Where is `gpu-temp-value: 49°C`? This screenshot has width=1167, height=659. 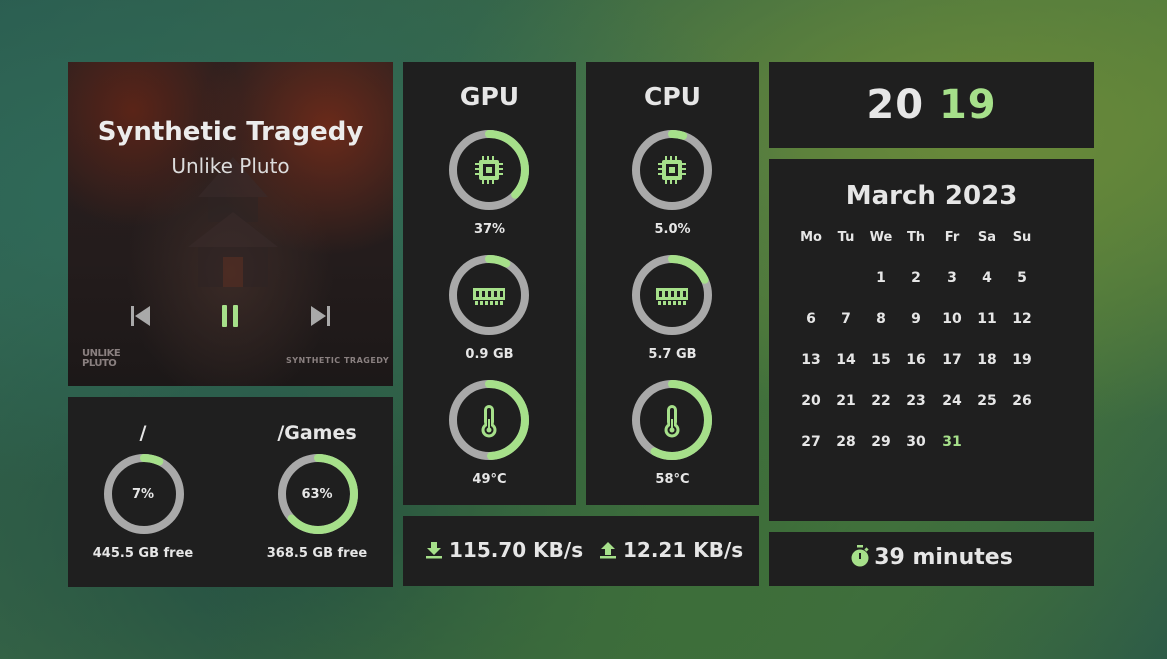 gpu-temp-value: 49°C is located at coordinates (489, 479).